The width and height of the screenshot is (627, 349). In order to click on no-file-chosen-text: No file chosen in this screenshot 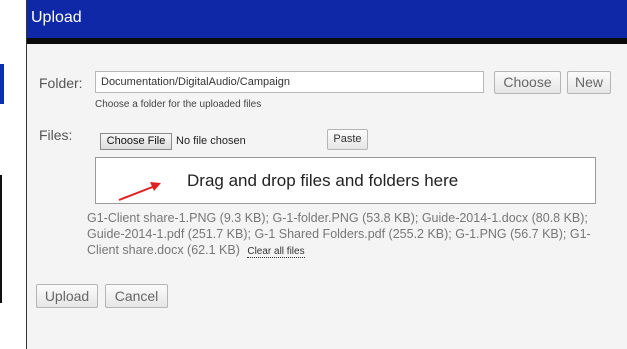, I will do `click(211, 141)`.